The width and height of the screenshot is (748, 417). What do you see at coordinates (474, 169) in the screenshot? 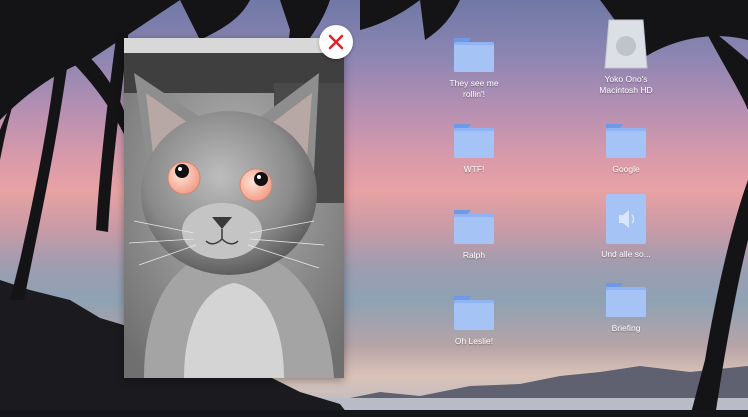
I see `icon-label: WTF!` at bounding box center [474, 169].